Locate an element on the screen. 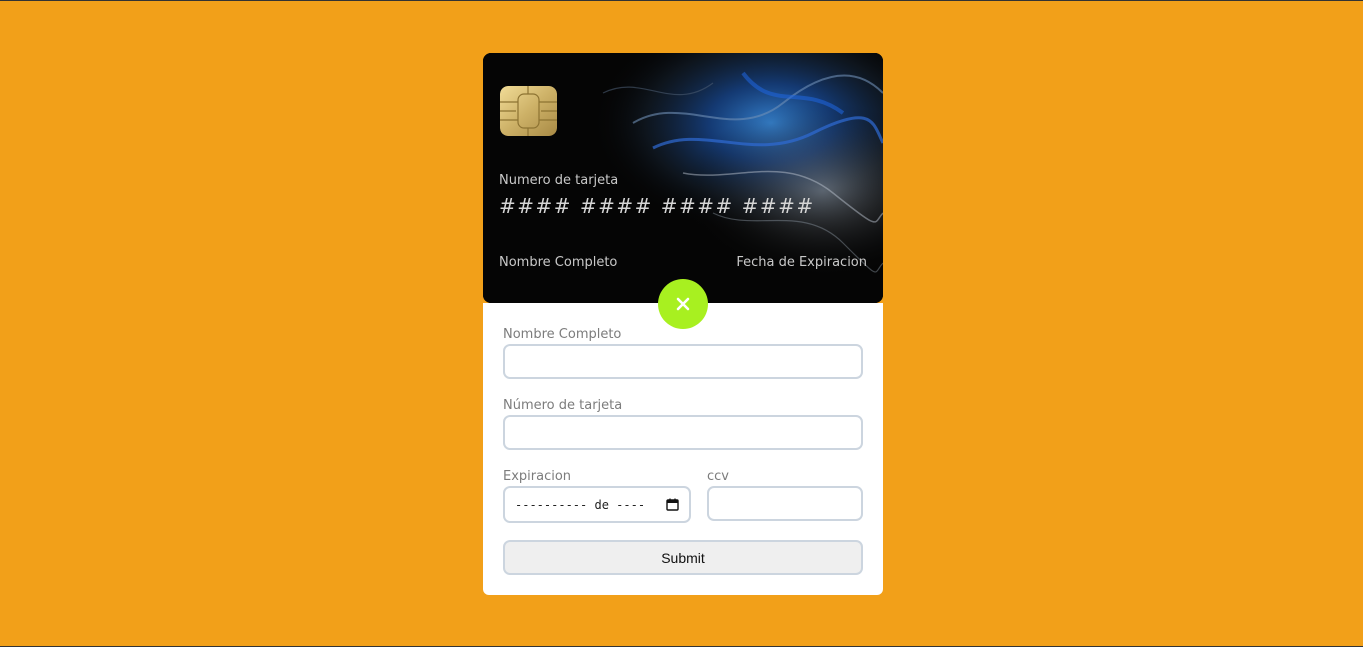 Image resolution: width=1363 pixels, height=647 pixels. name-input is located at coordinates (683, 361).